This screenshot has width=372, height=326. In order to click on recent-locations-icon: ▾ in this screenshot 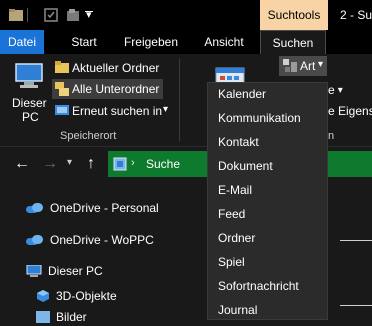, I will do `click(69, 162)`.